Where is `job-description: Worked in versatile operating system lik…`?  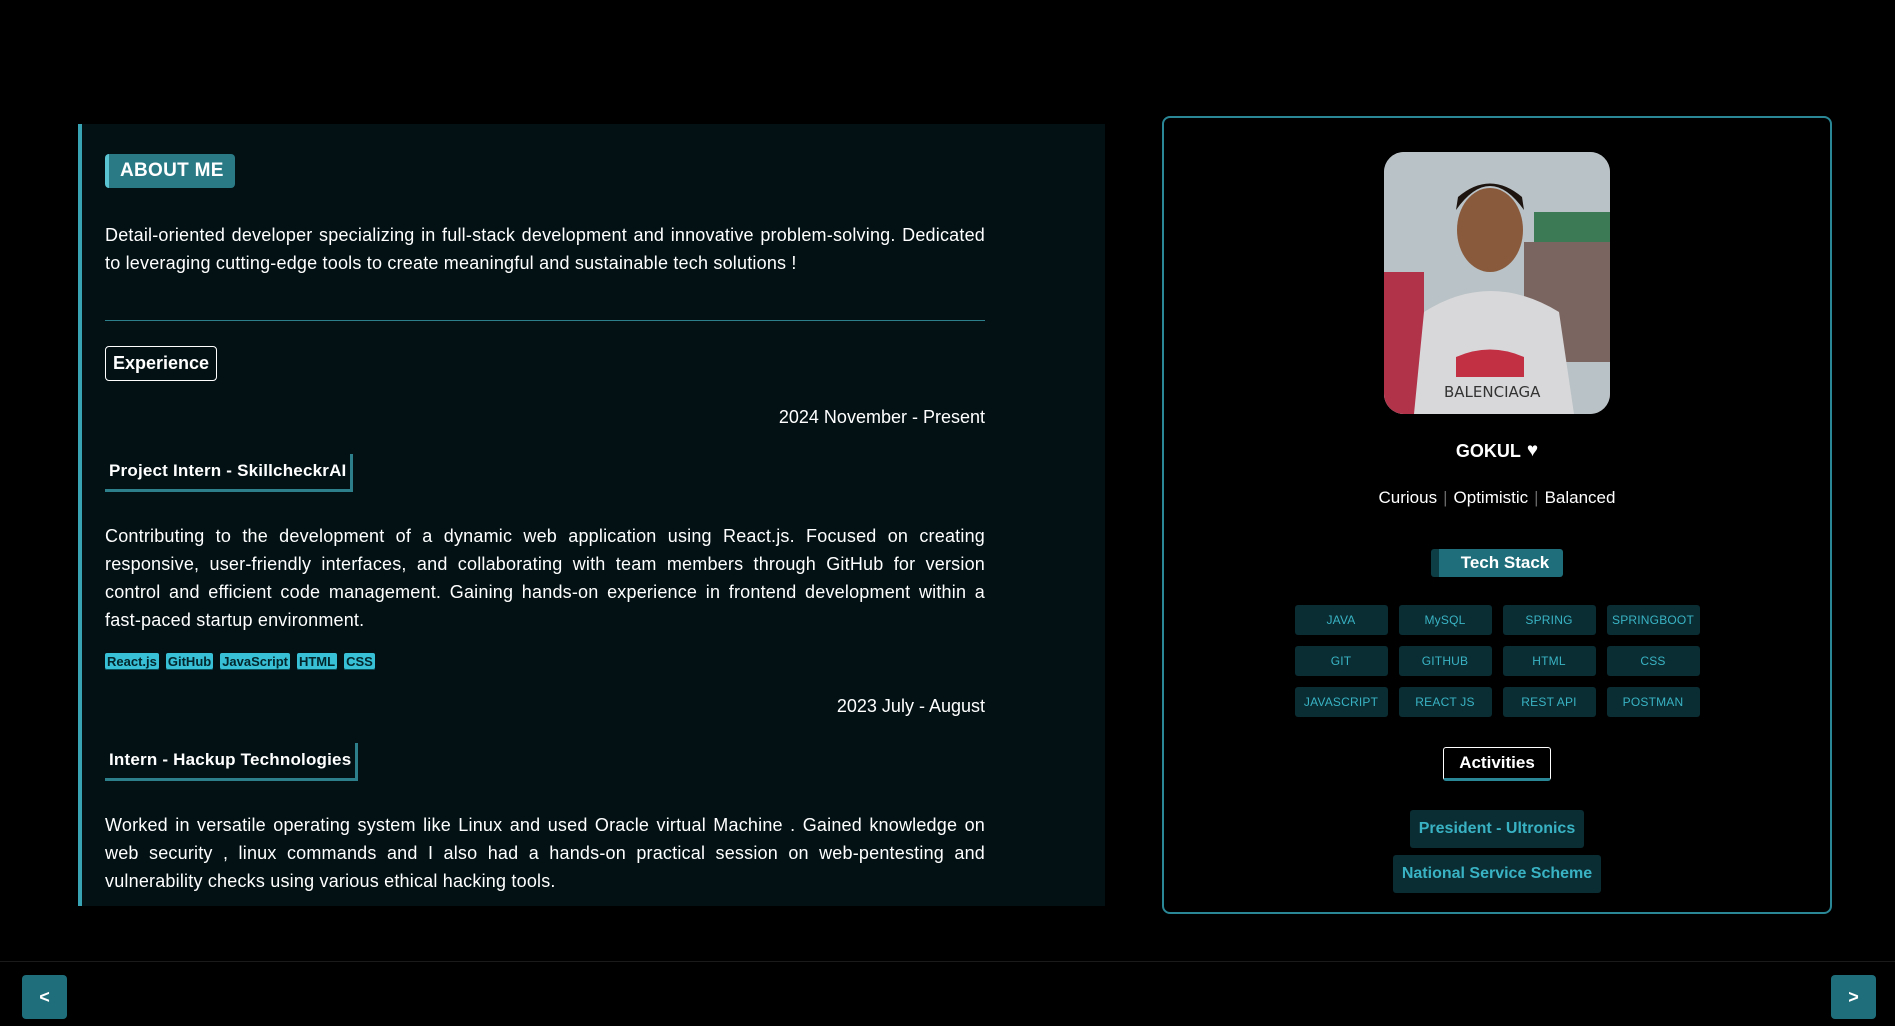
job-description: Worked in versatile operating system lik… is located at coordinates (545, 853).